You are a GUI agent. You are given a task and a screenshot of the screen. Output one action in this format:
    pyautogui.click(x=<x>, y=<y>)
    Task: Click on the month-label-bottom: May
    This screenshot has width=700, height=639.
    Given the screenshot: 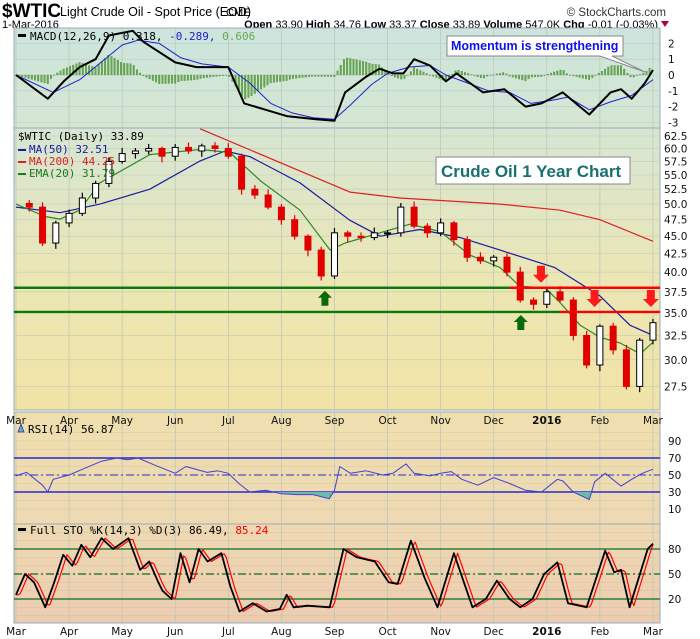 What is the action you would take?
    pyautogui.click(x=122, y=632)
    